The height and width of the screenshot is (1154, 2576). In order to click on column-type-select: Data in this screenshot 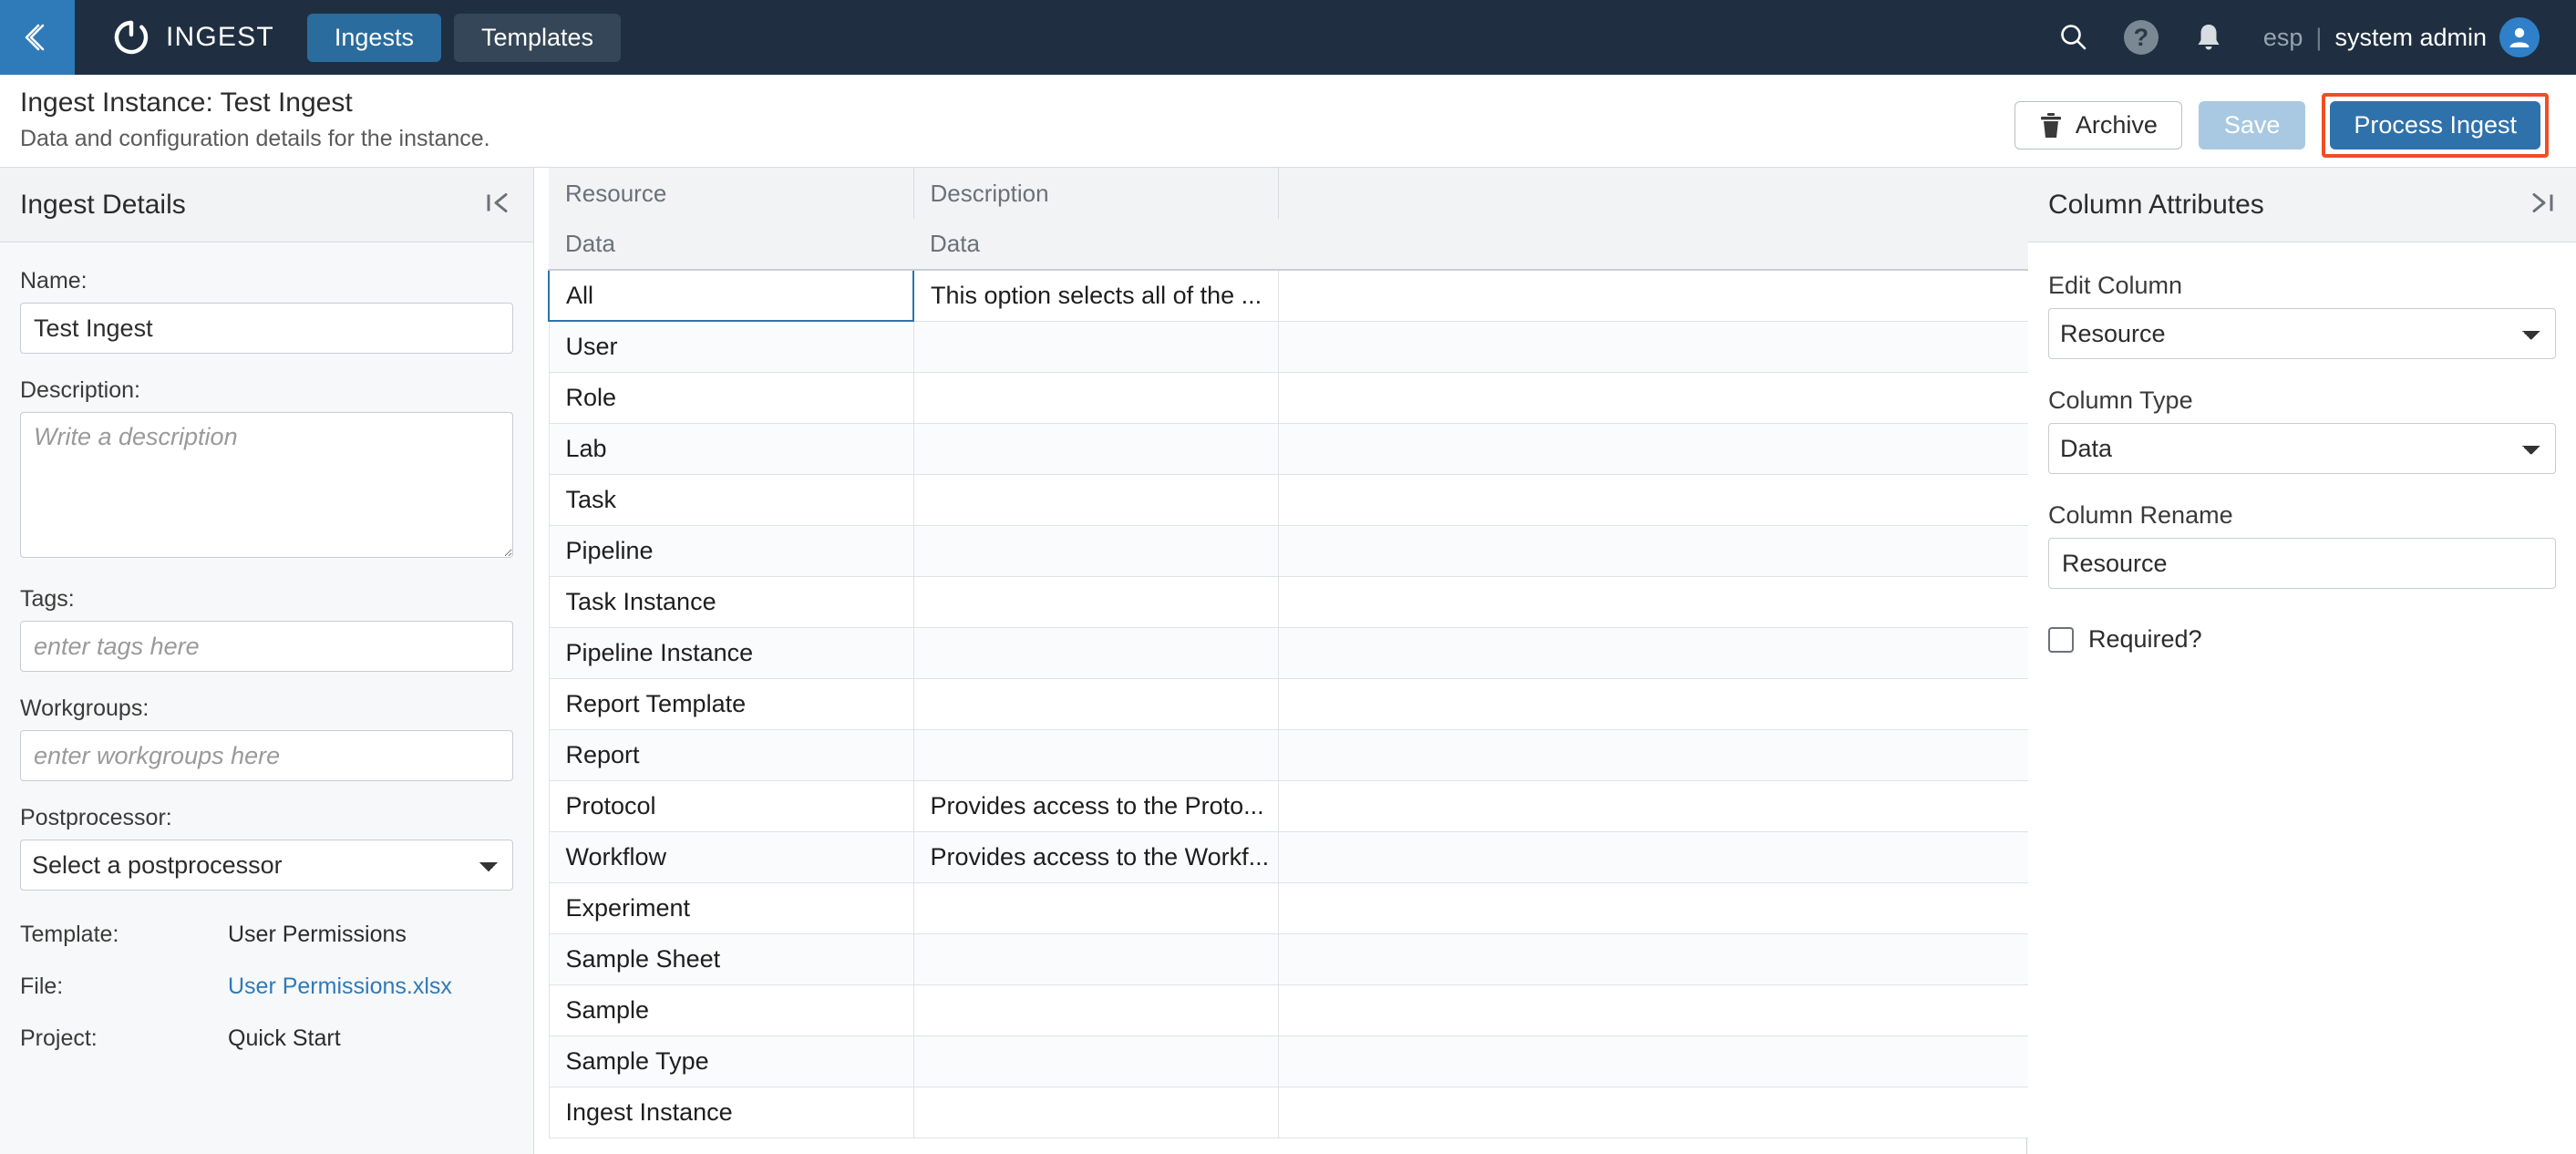, I will do `click(2302, 449)`.